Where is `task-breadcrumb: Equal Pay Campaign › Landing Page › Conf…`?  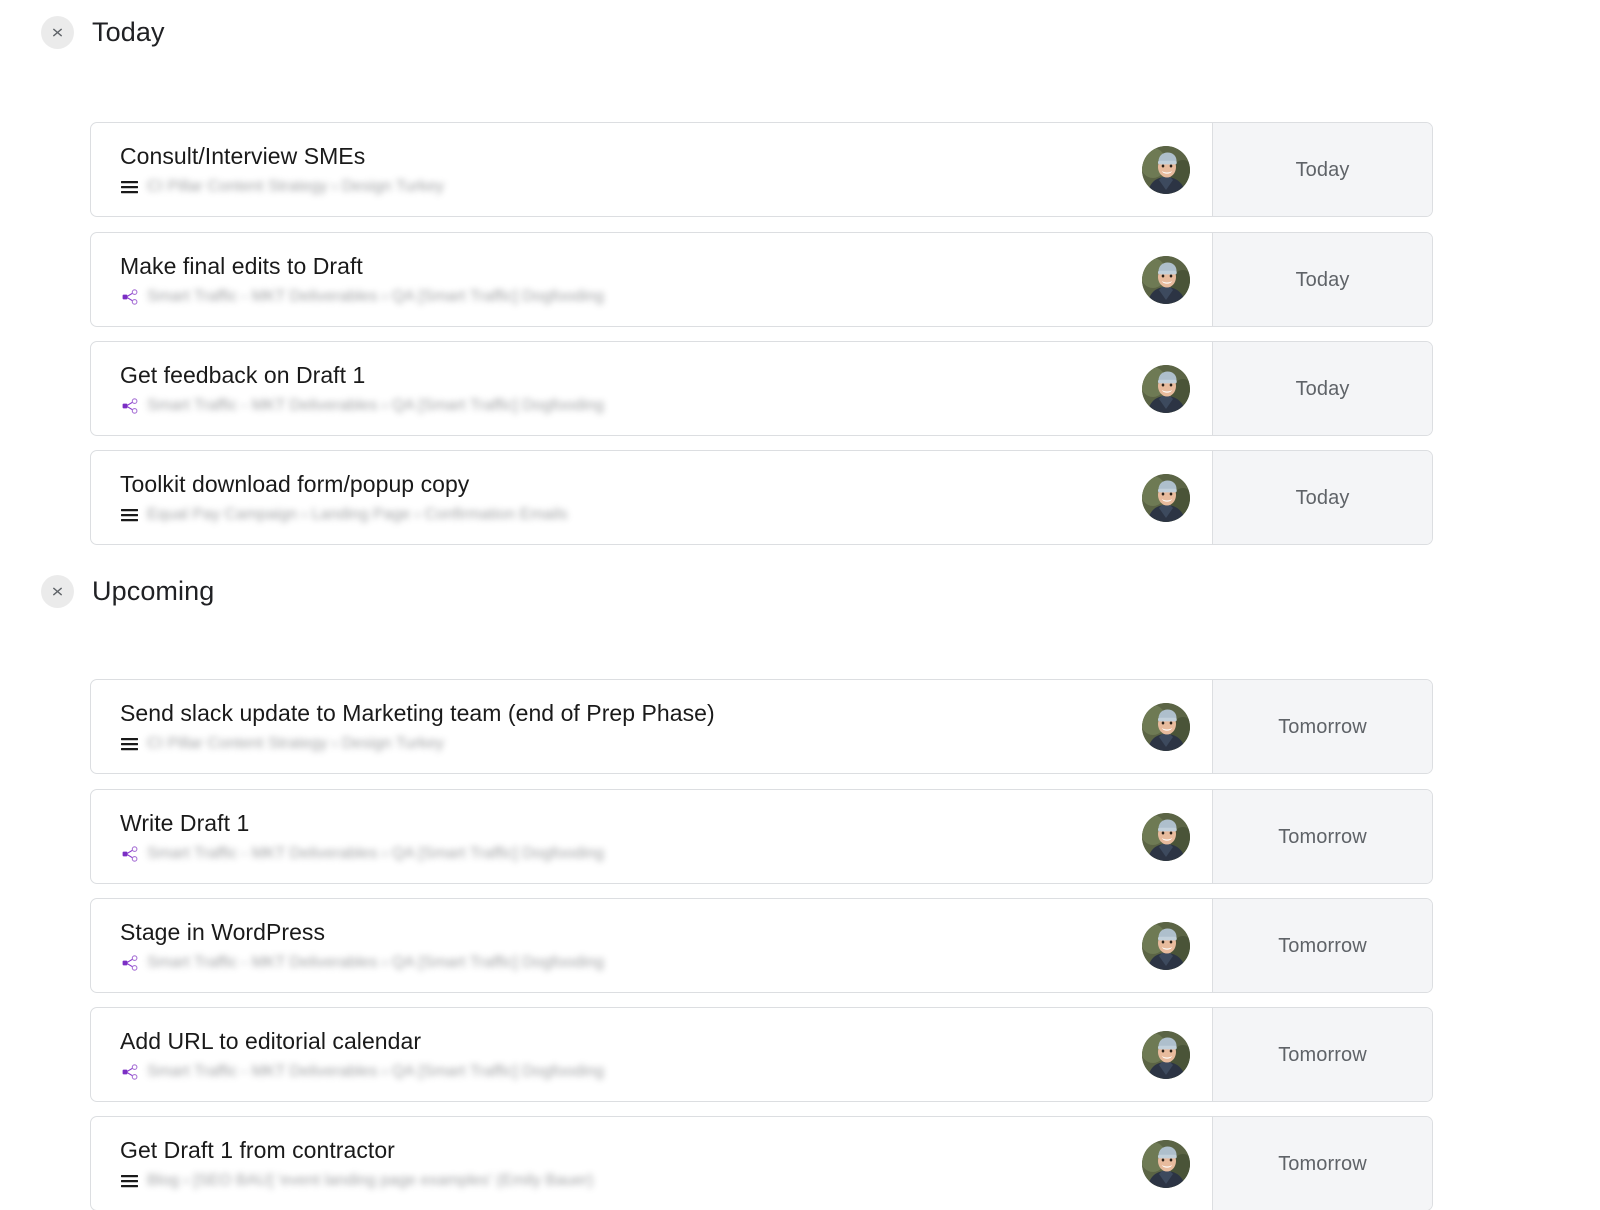
task-breadcrumb: Equal Pay Campaign › Landing Page › Conf… is located at coordinates (614, 515).